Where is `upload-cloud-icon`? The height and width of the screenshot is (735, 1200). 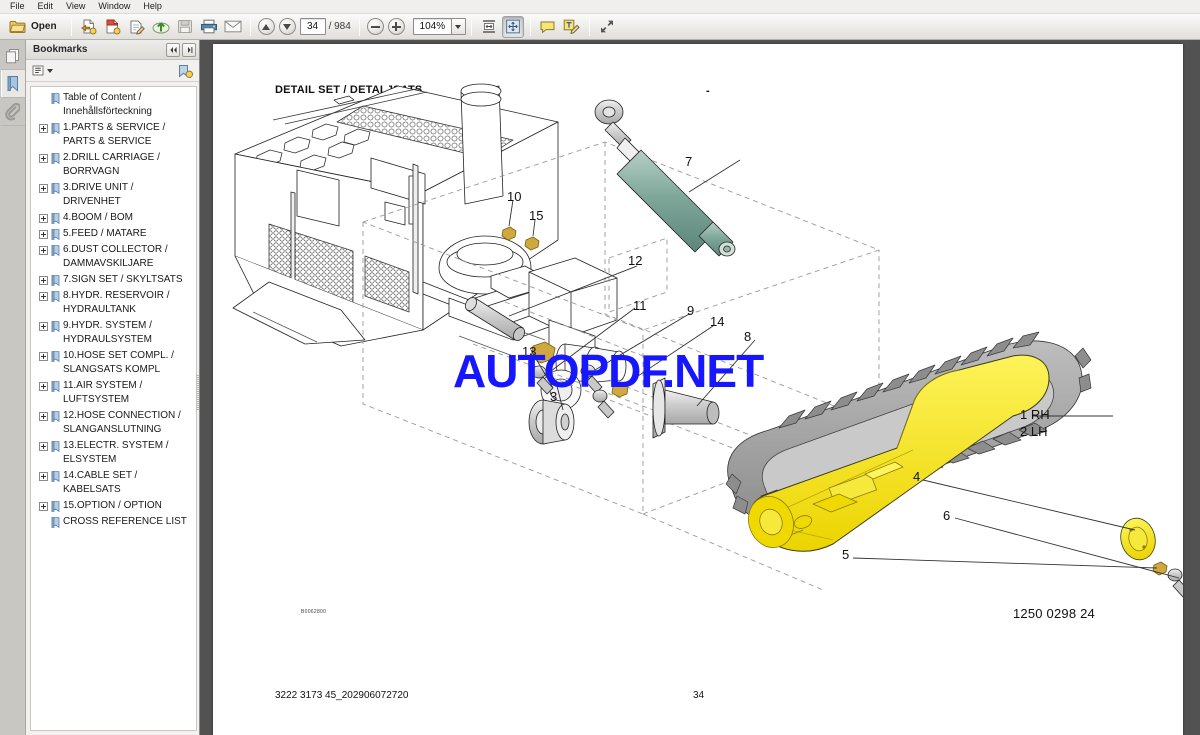 upload-cloud-icon is located at coordinates (161, 26).